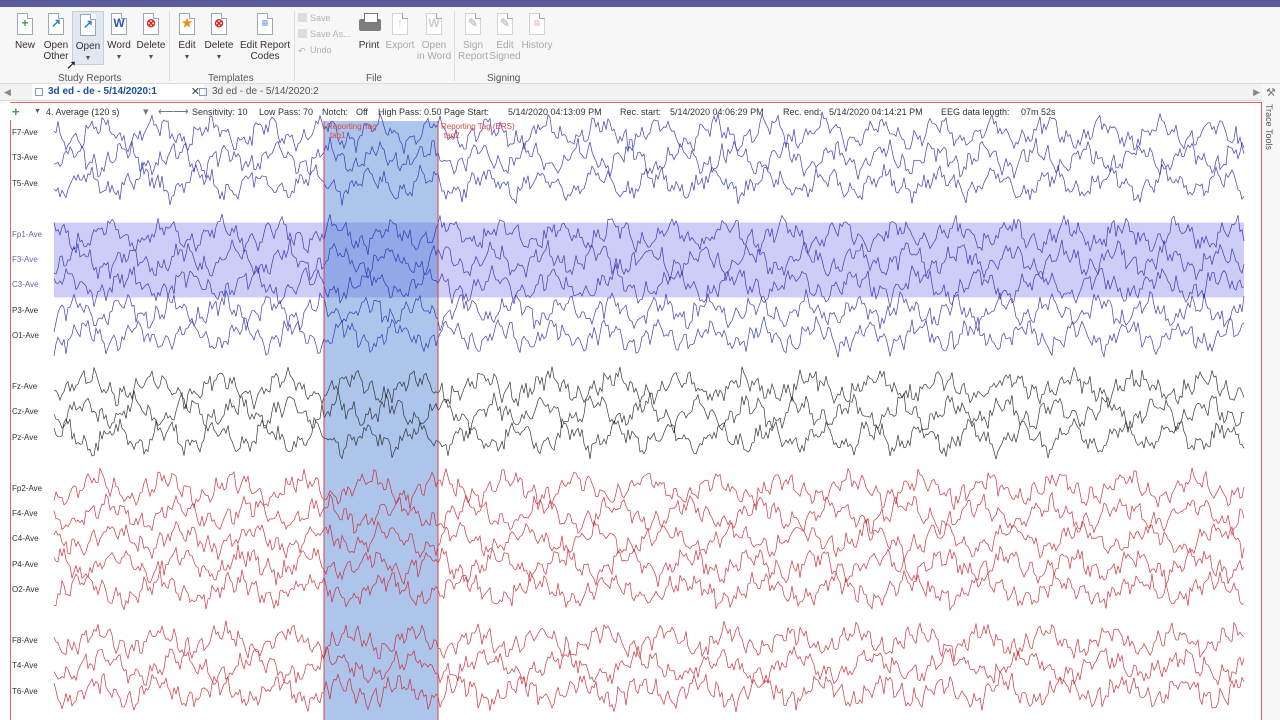  Describe the element at coordinates (88, 26) in the screenshot. I see `open-document-icon: ↗` at that location.